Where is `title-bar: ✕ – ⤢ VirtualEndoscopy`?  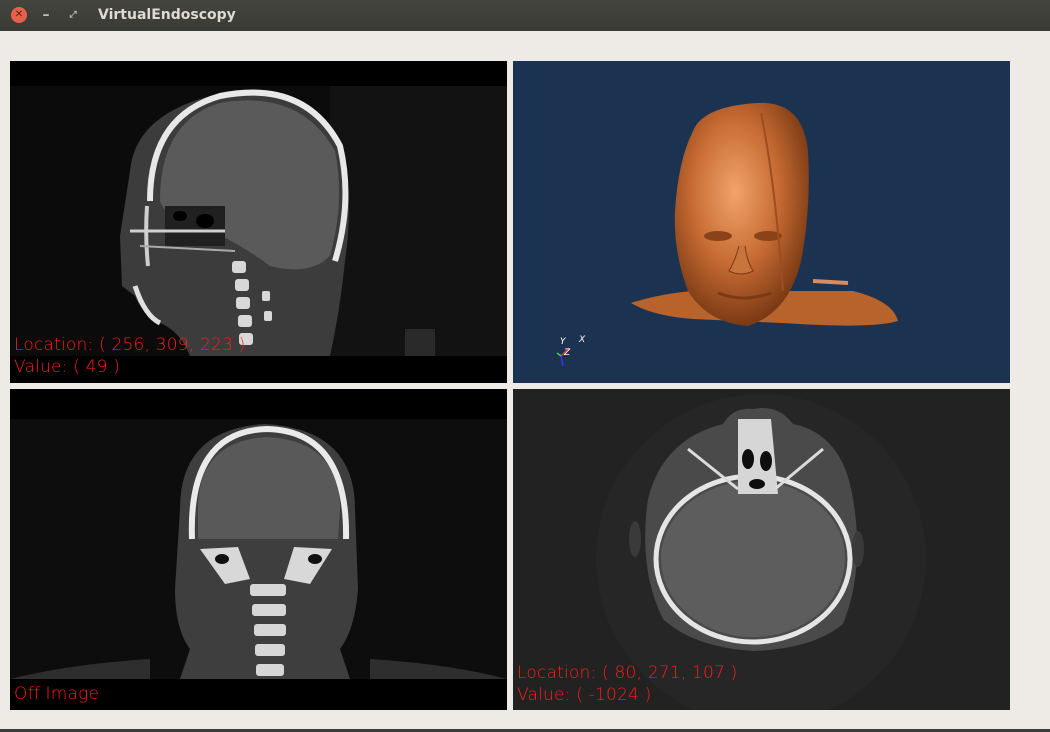
title-bar: ✕ – ⤢ VirtualEndoscopy is located at coordinates (525, 15).